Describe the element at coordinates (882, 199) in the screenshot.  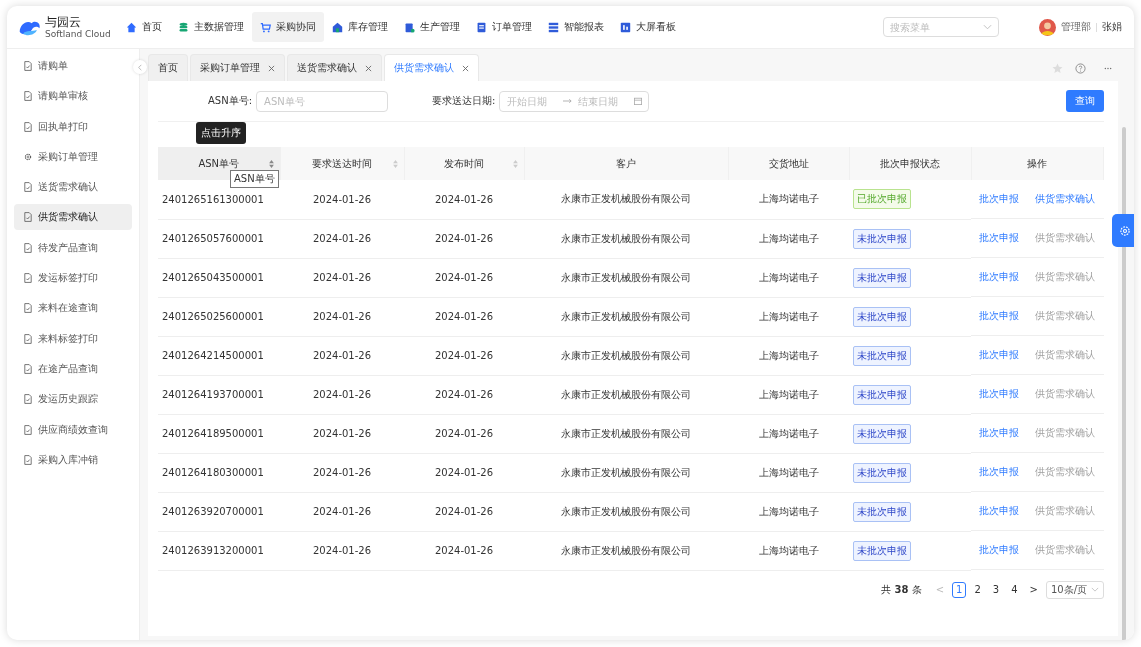
I see `status-tag: 已批次申报` at that location.